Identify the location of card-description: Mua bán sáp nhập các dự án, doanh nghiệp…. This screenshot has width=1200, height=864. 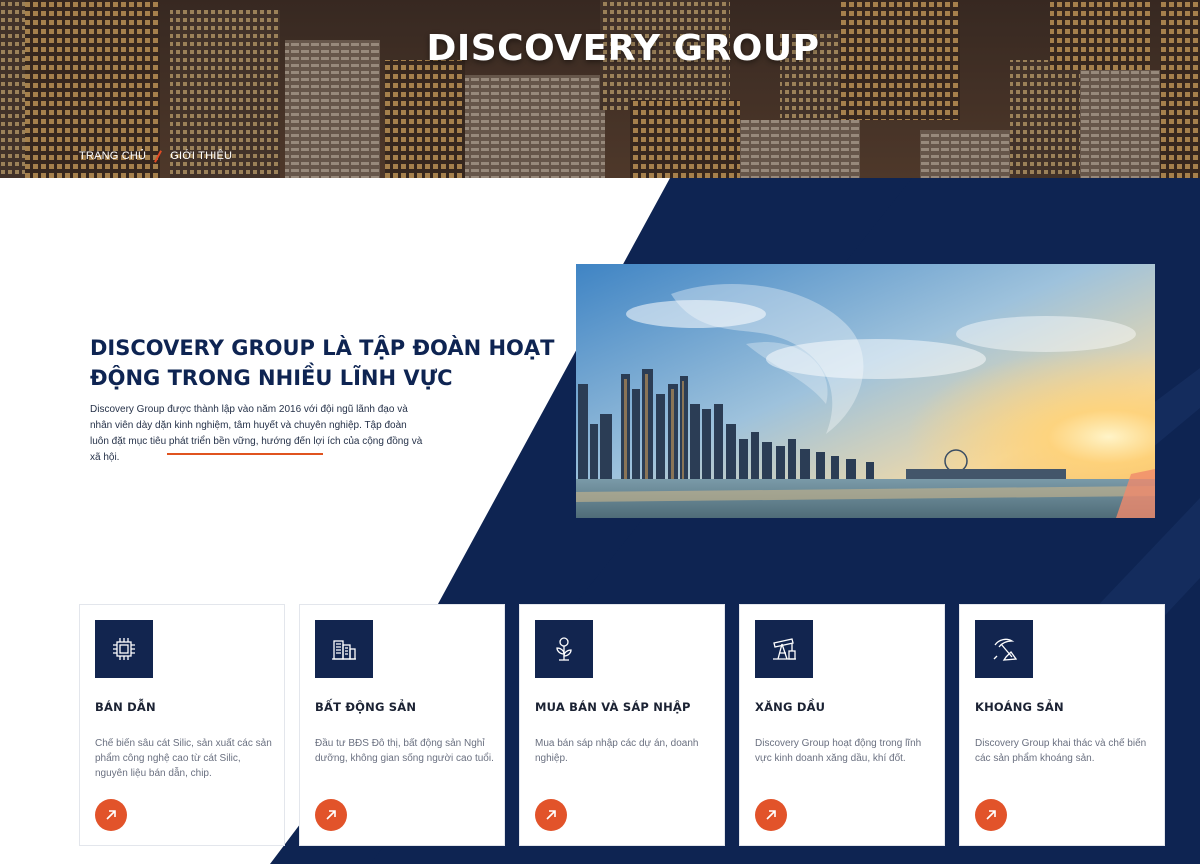
(617, 751).